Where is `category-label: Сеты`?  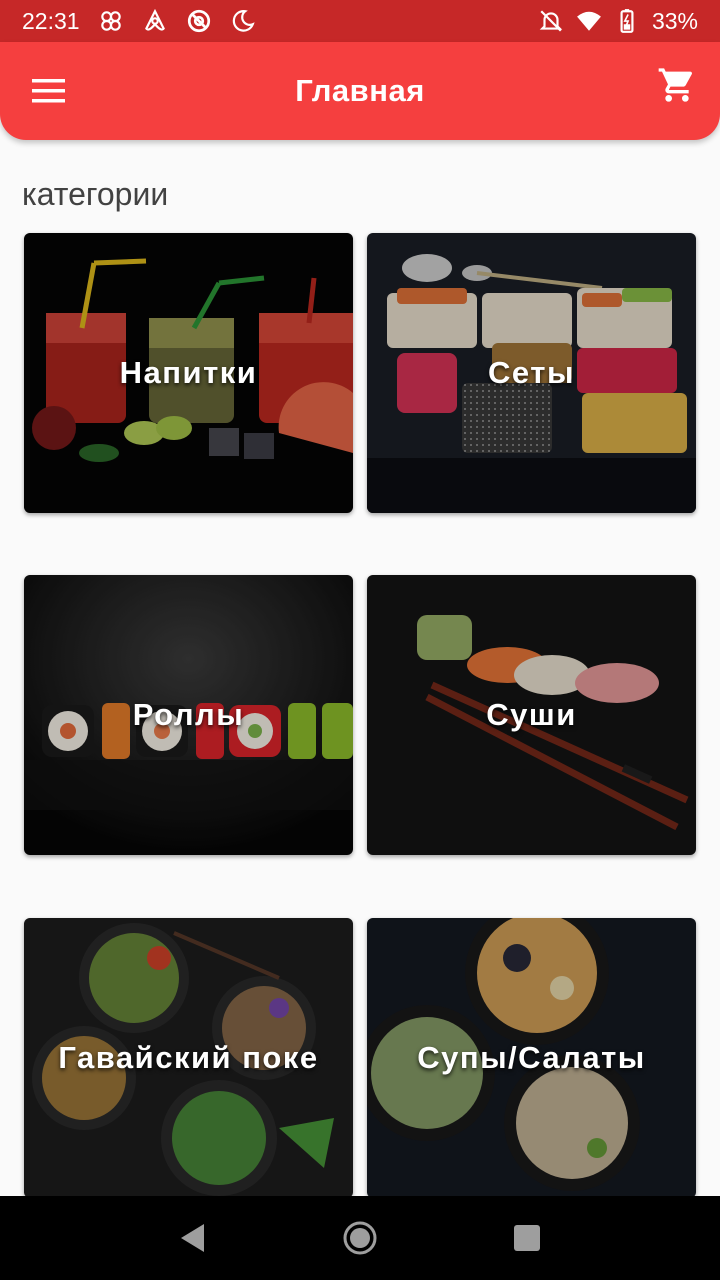 category-label: Сеты is located at coordinates (531, 372).